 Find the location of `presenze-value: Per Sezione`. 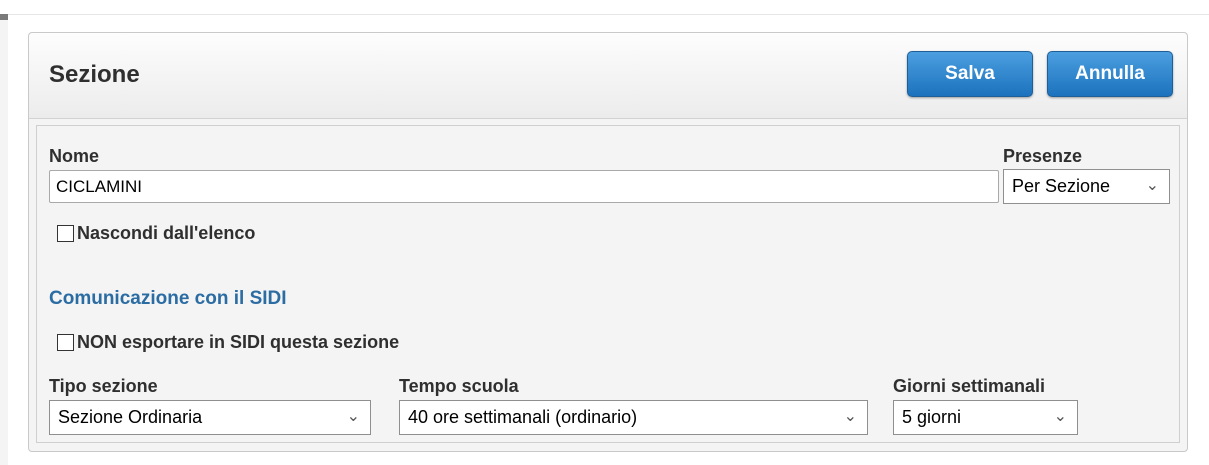

presenze-value: Per Sezione is located at coordinates (1061, 186).